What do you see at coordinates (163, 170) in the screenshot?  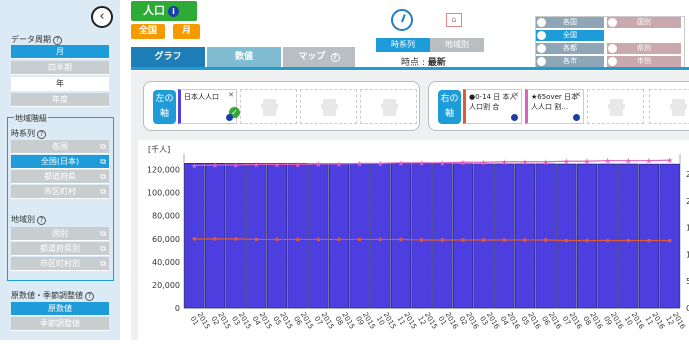 I see `y-tick-left: 120,000` at bounding box center [163, 170].